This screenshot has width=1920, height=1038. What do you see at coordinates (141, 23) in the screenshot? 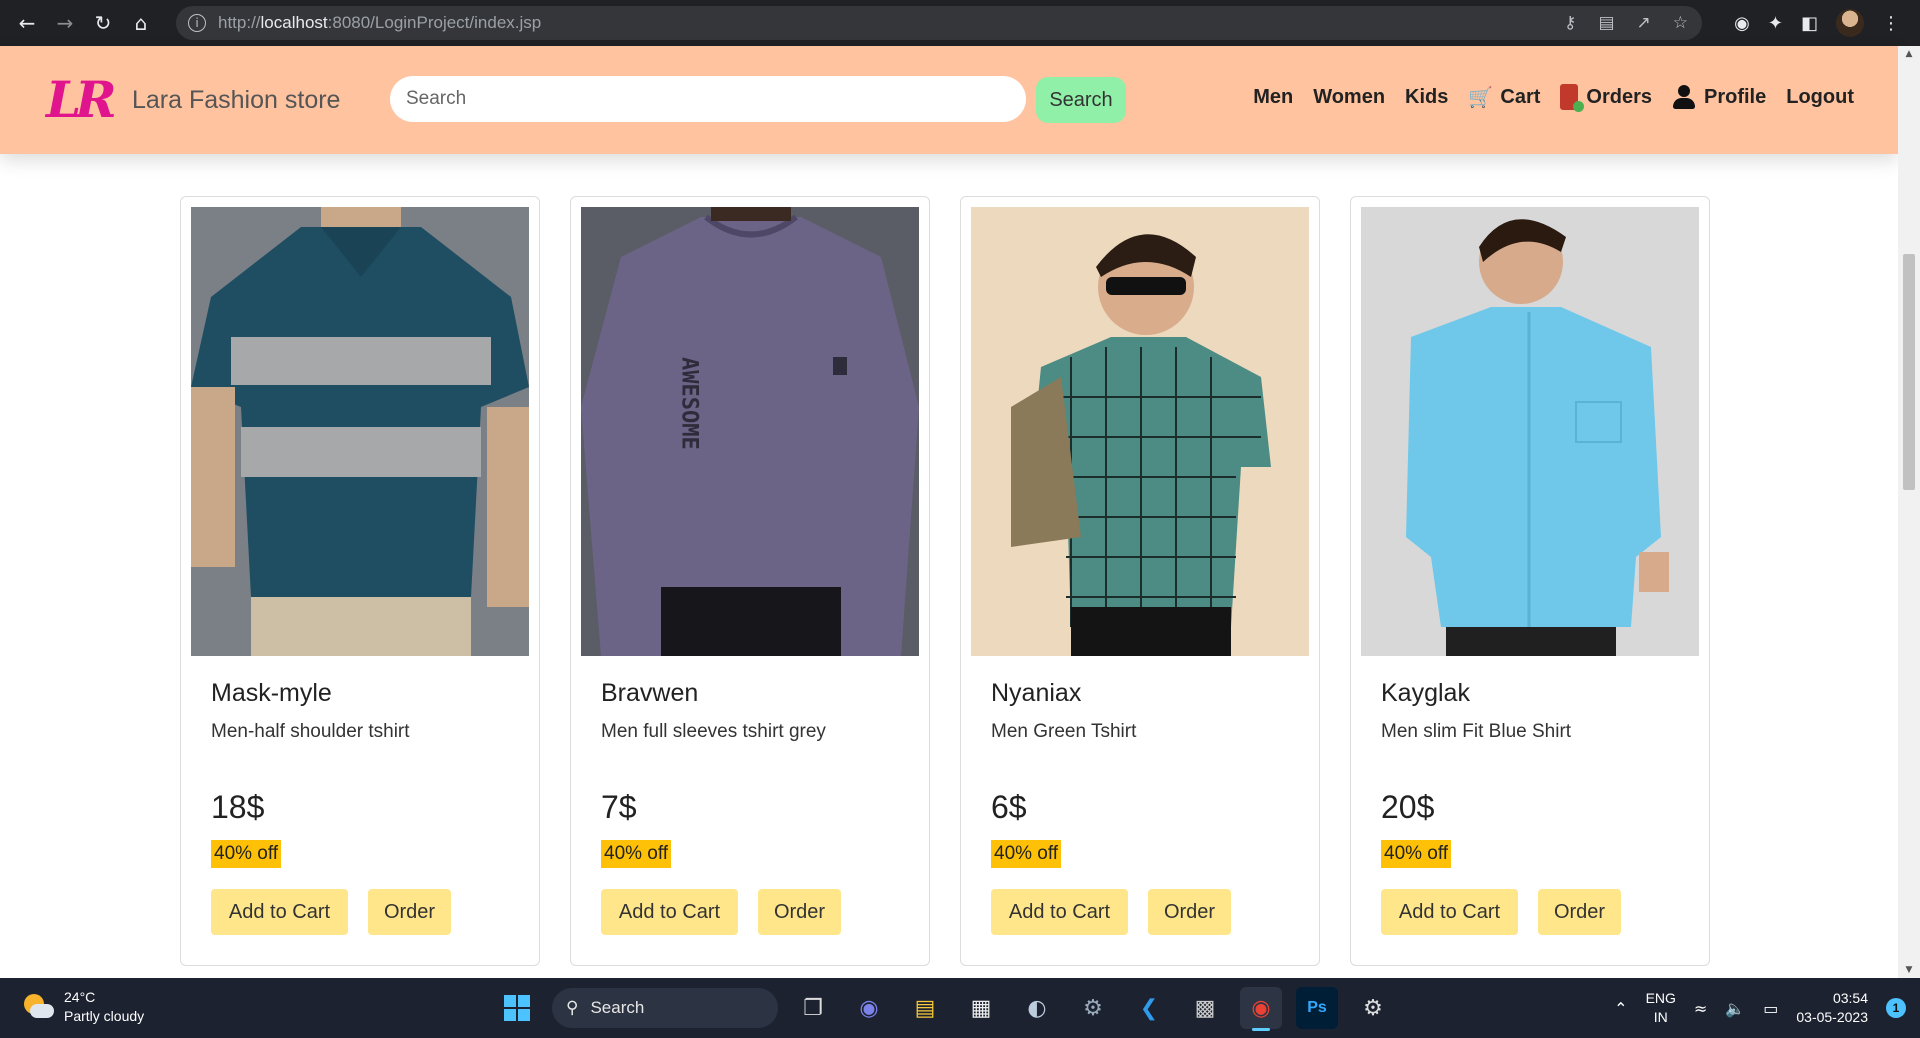
I see `home-icon: ⌂` at bounding box center [141, 23].